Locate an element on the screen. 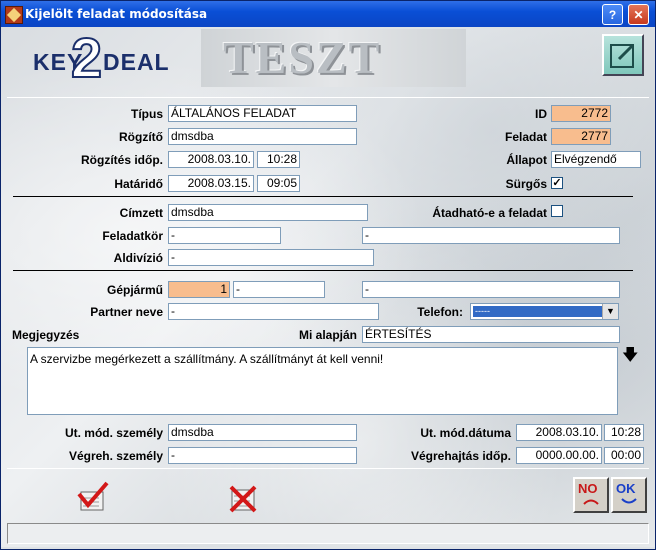  rogzites-idop-label: Rögzítés időp. is located at coordinates (122, 160).